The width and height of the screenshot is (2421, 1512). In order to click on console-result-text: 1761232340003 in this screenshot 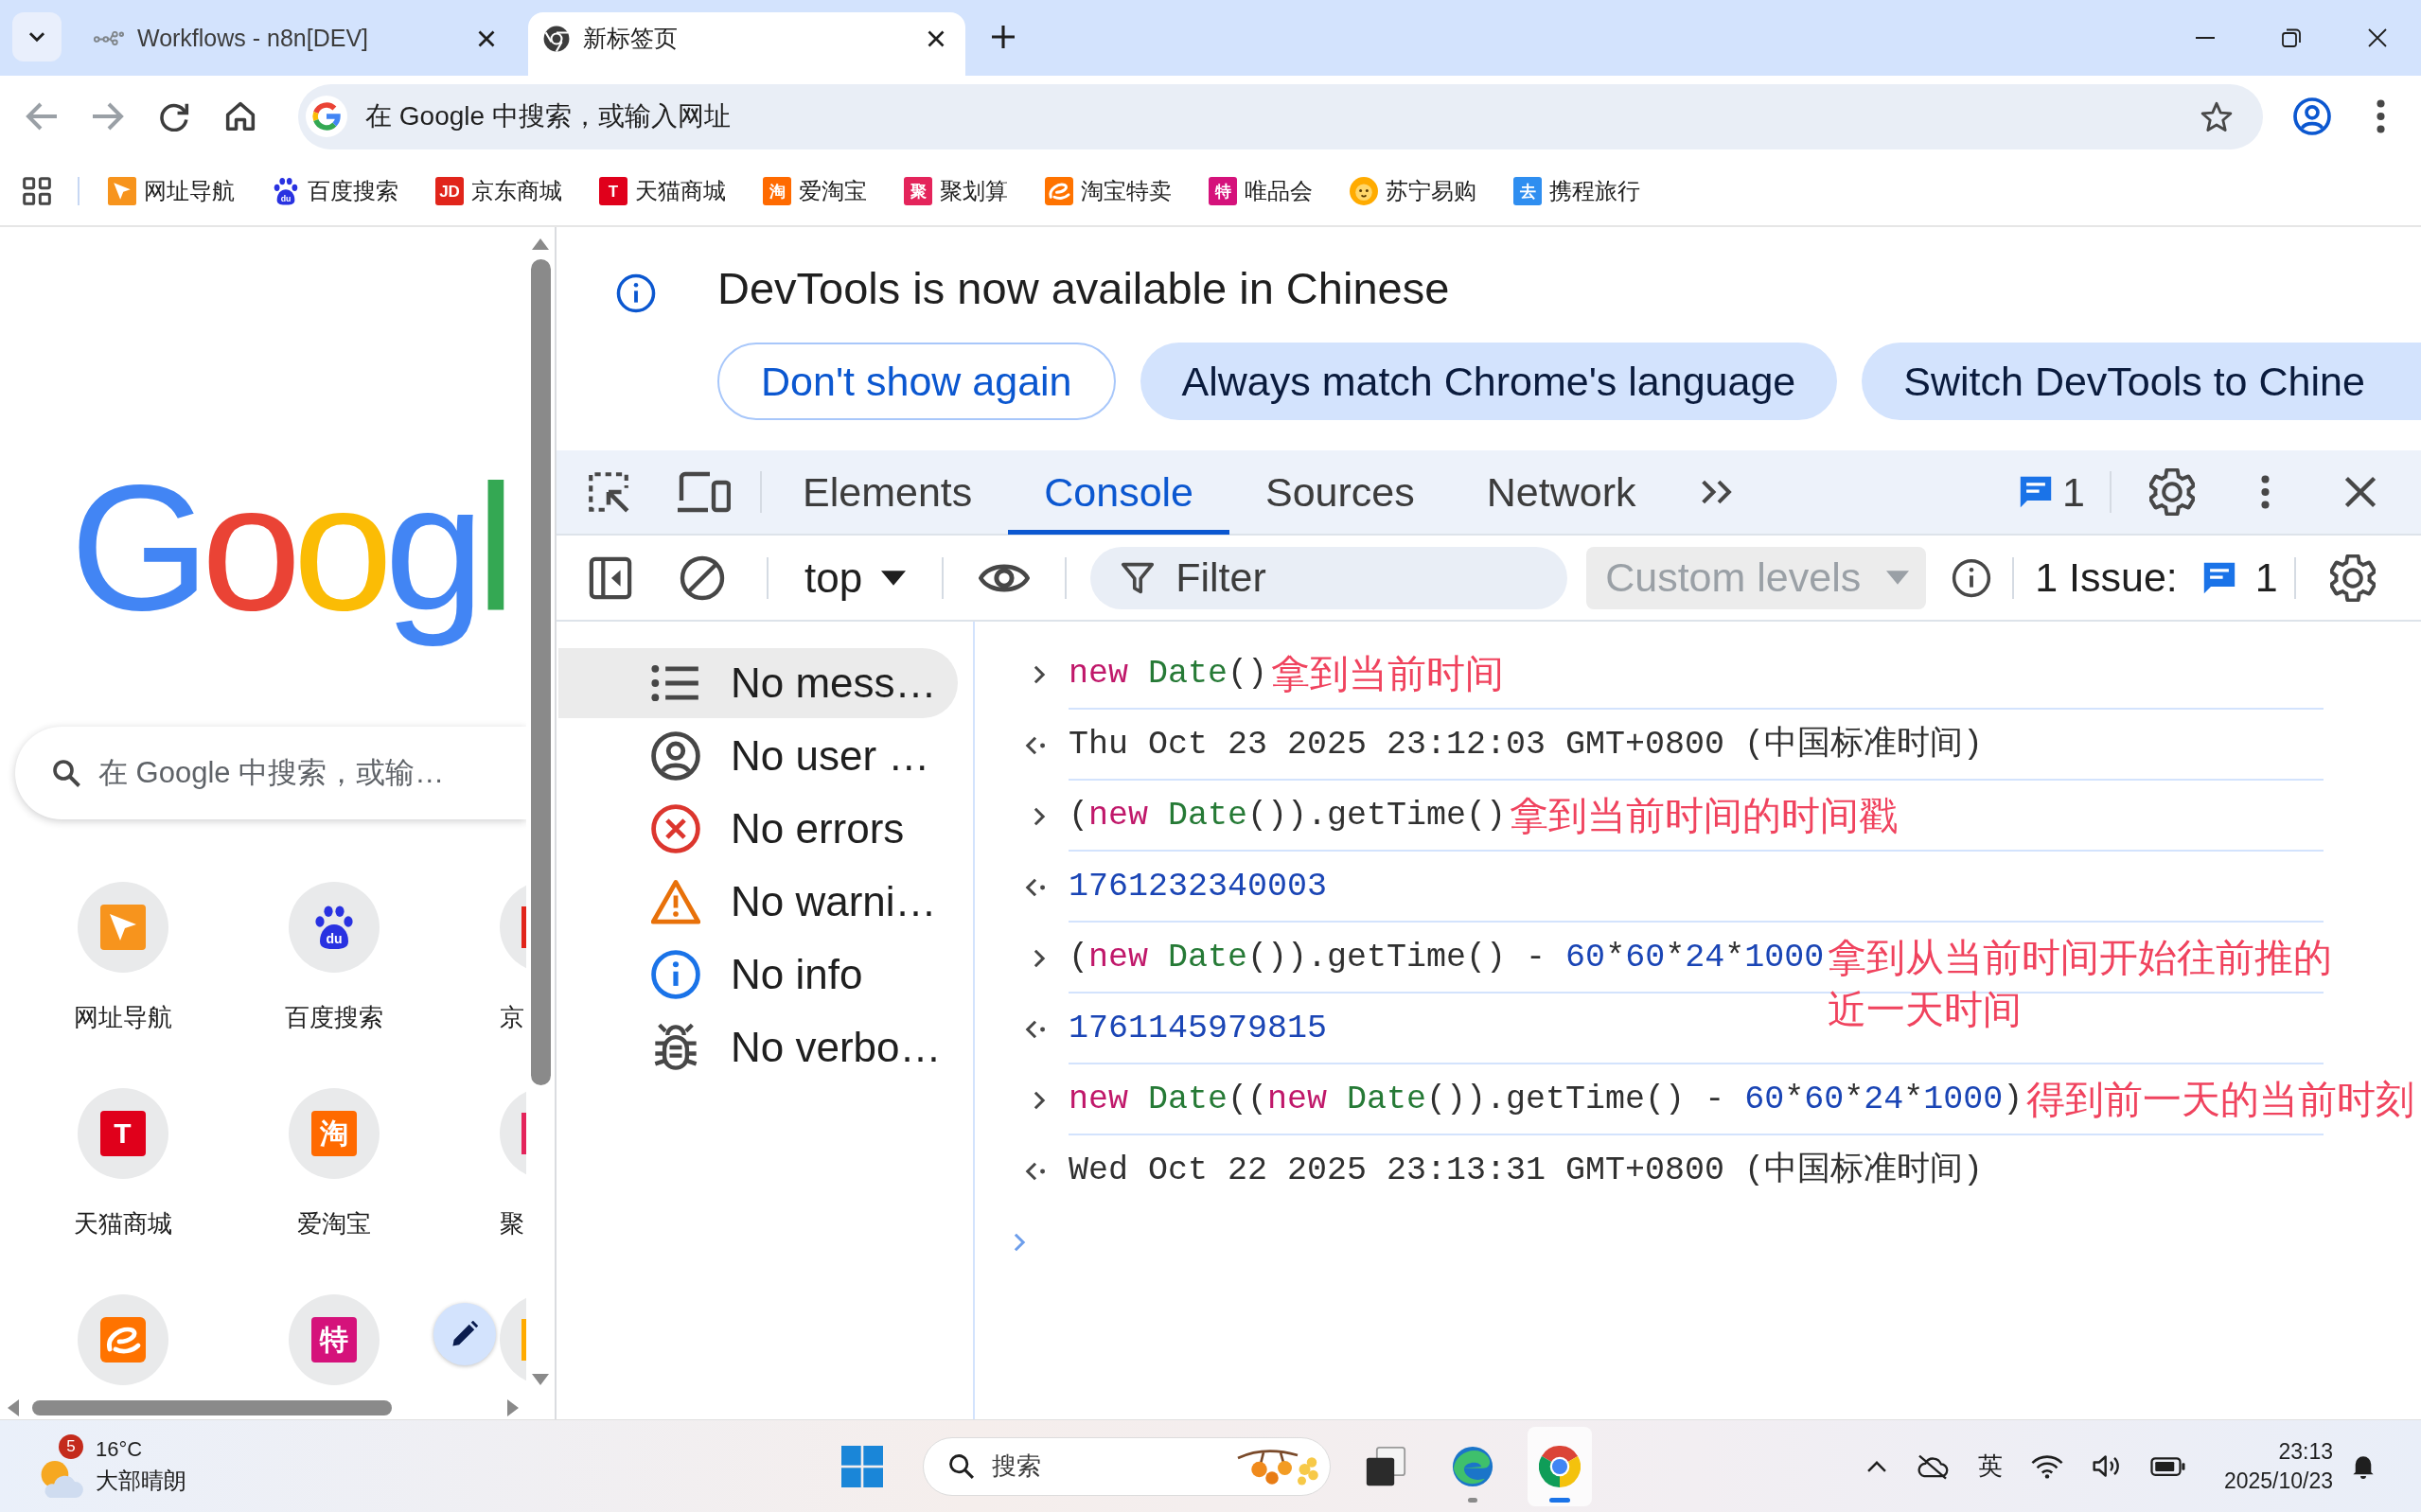, I will do `click(1198, 887)`.